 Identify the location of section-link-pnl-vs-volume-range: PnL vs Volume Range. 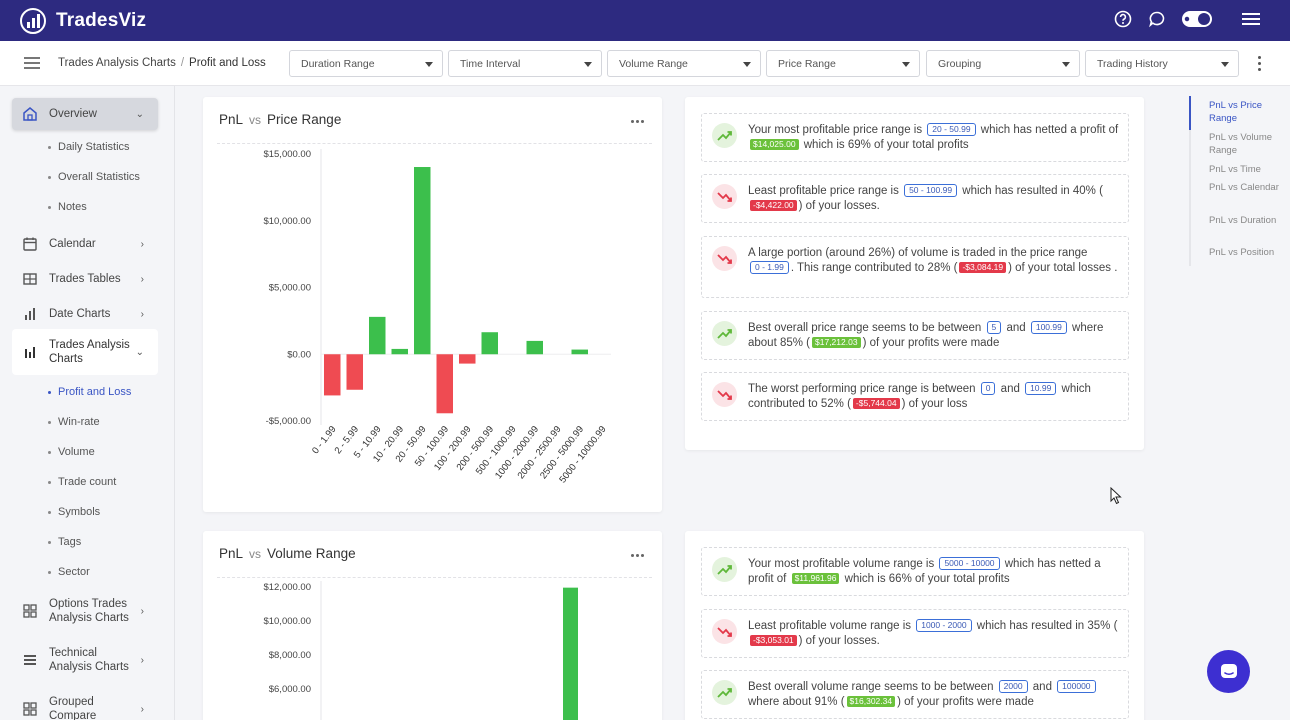
(1245, 144).